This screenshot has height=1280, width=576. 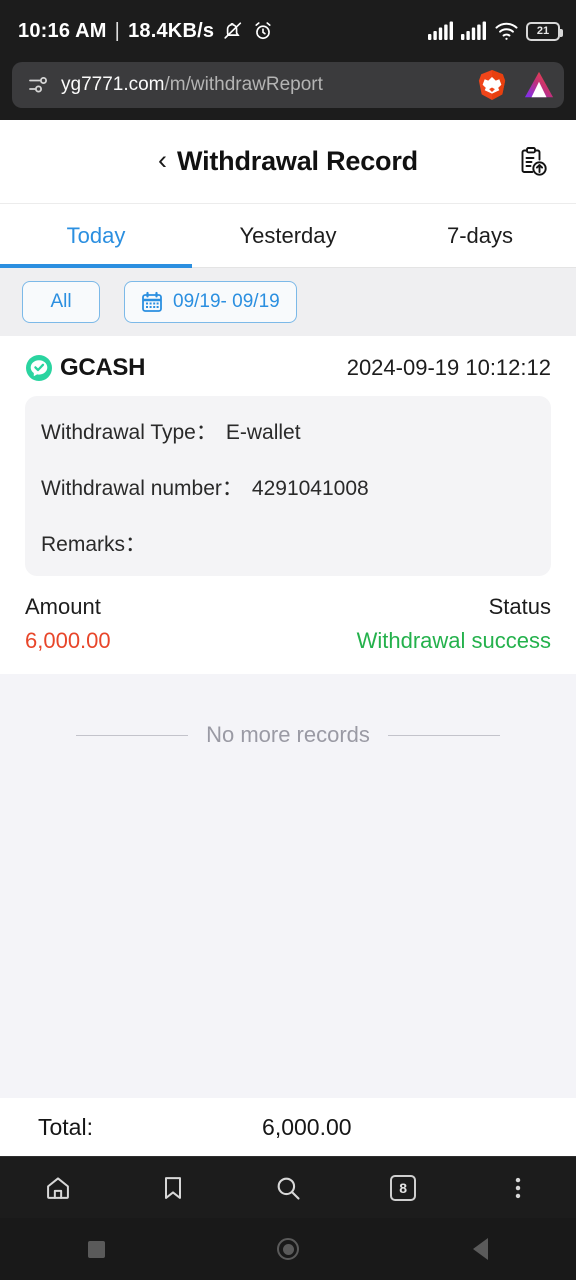 What do you see at coordinates (68, 640) in the screenshot?
I see `amount-value: 6,000.00` at bounding box center [68, 640].